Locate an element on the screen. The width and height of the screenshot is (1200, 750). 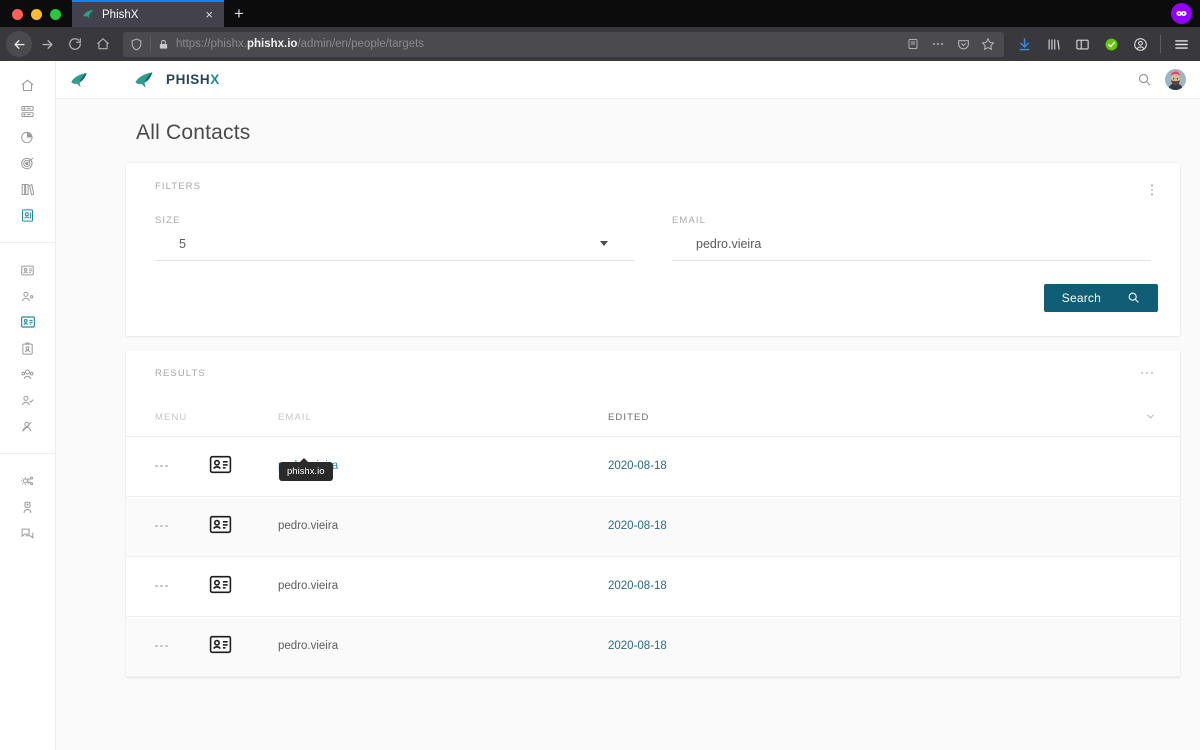
column-header-menu: MENU is located at coordinates (167, 418).